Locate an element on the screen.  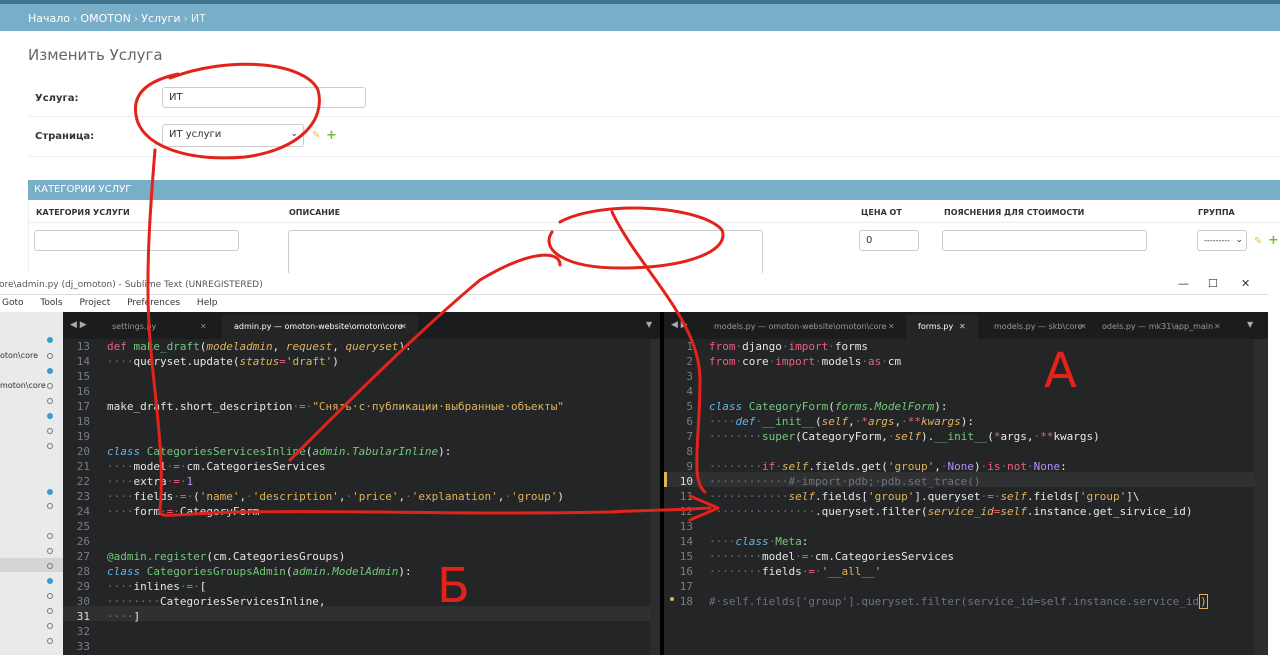
line-number: 4 is located at coordinates (689, 391).